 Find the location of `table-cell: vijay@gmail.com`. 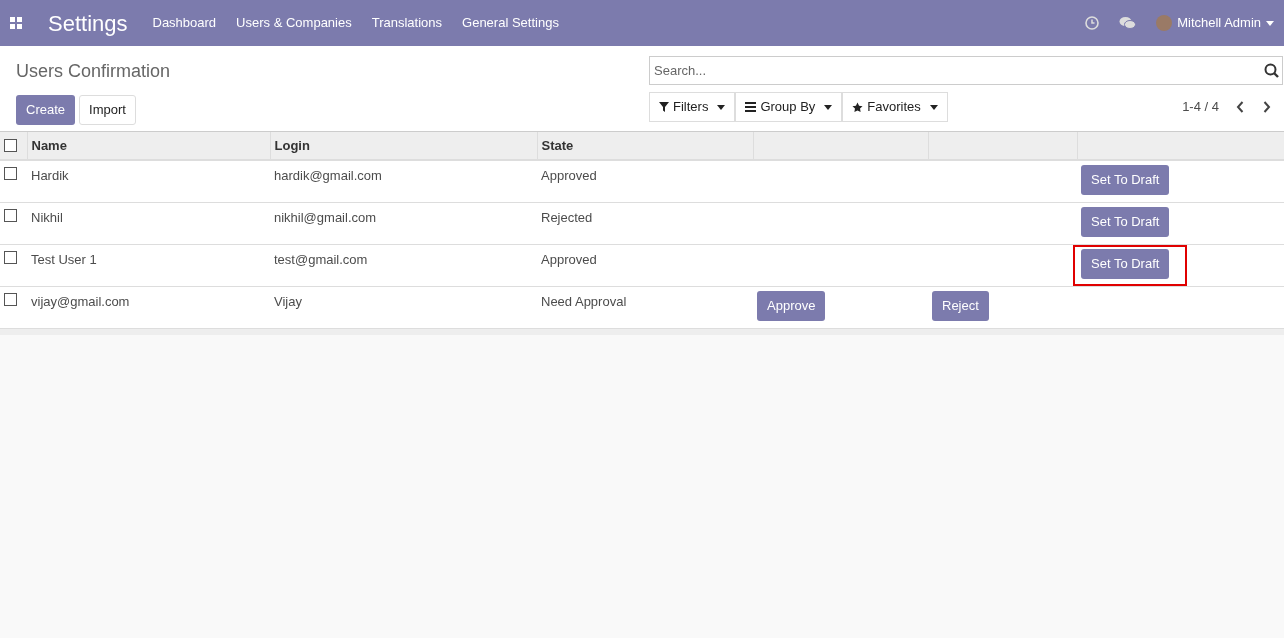

table-cell: vijay@gmail.com is located at coordinates (148, 307).